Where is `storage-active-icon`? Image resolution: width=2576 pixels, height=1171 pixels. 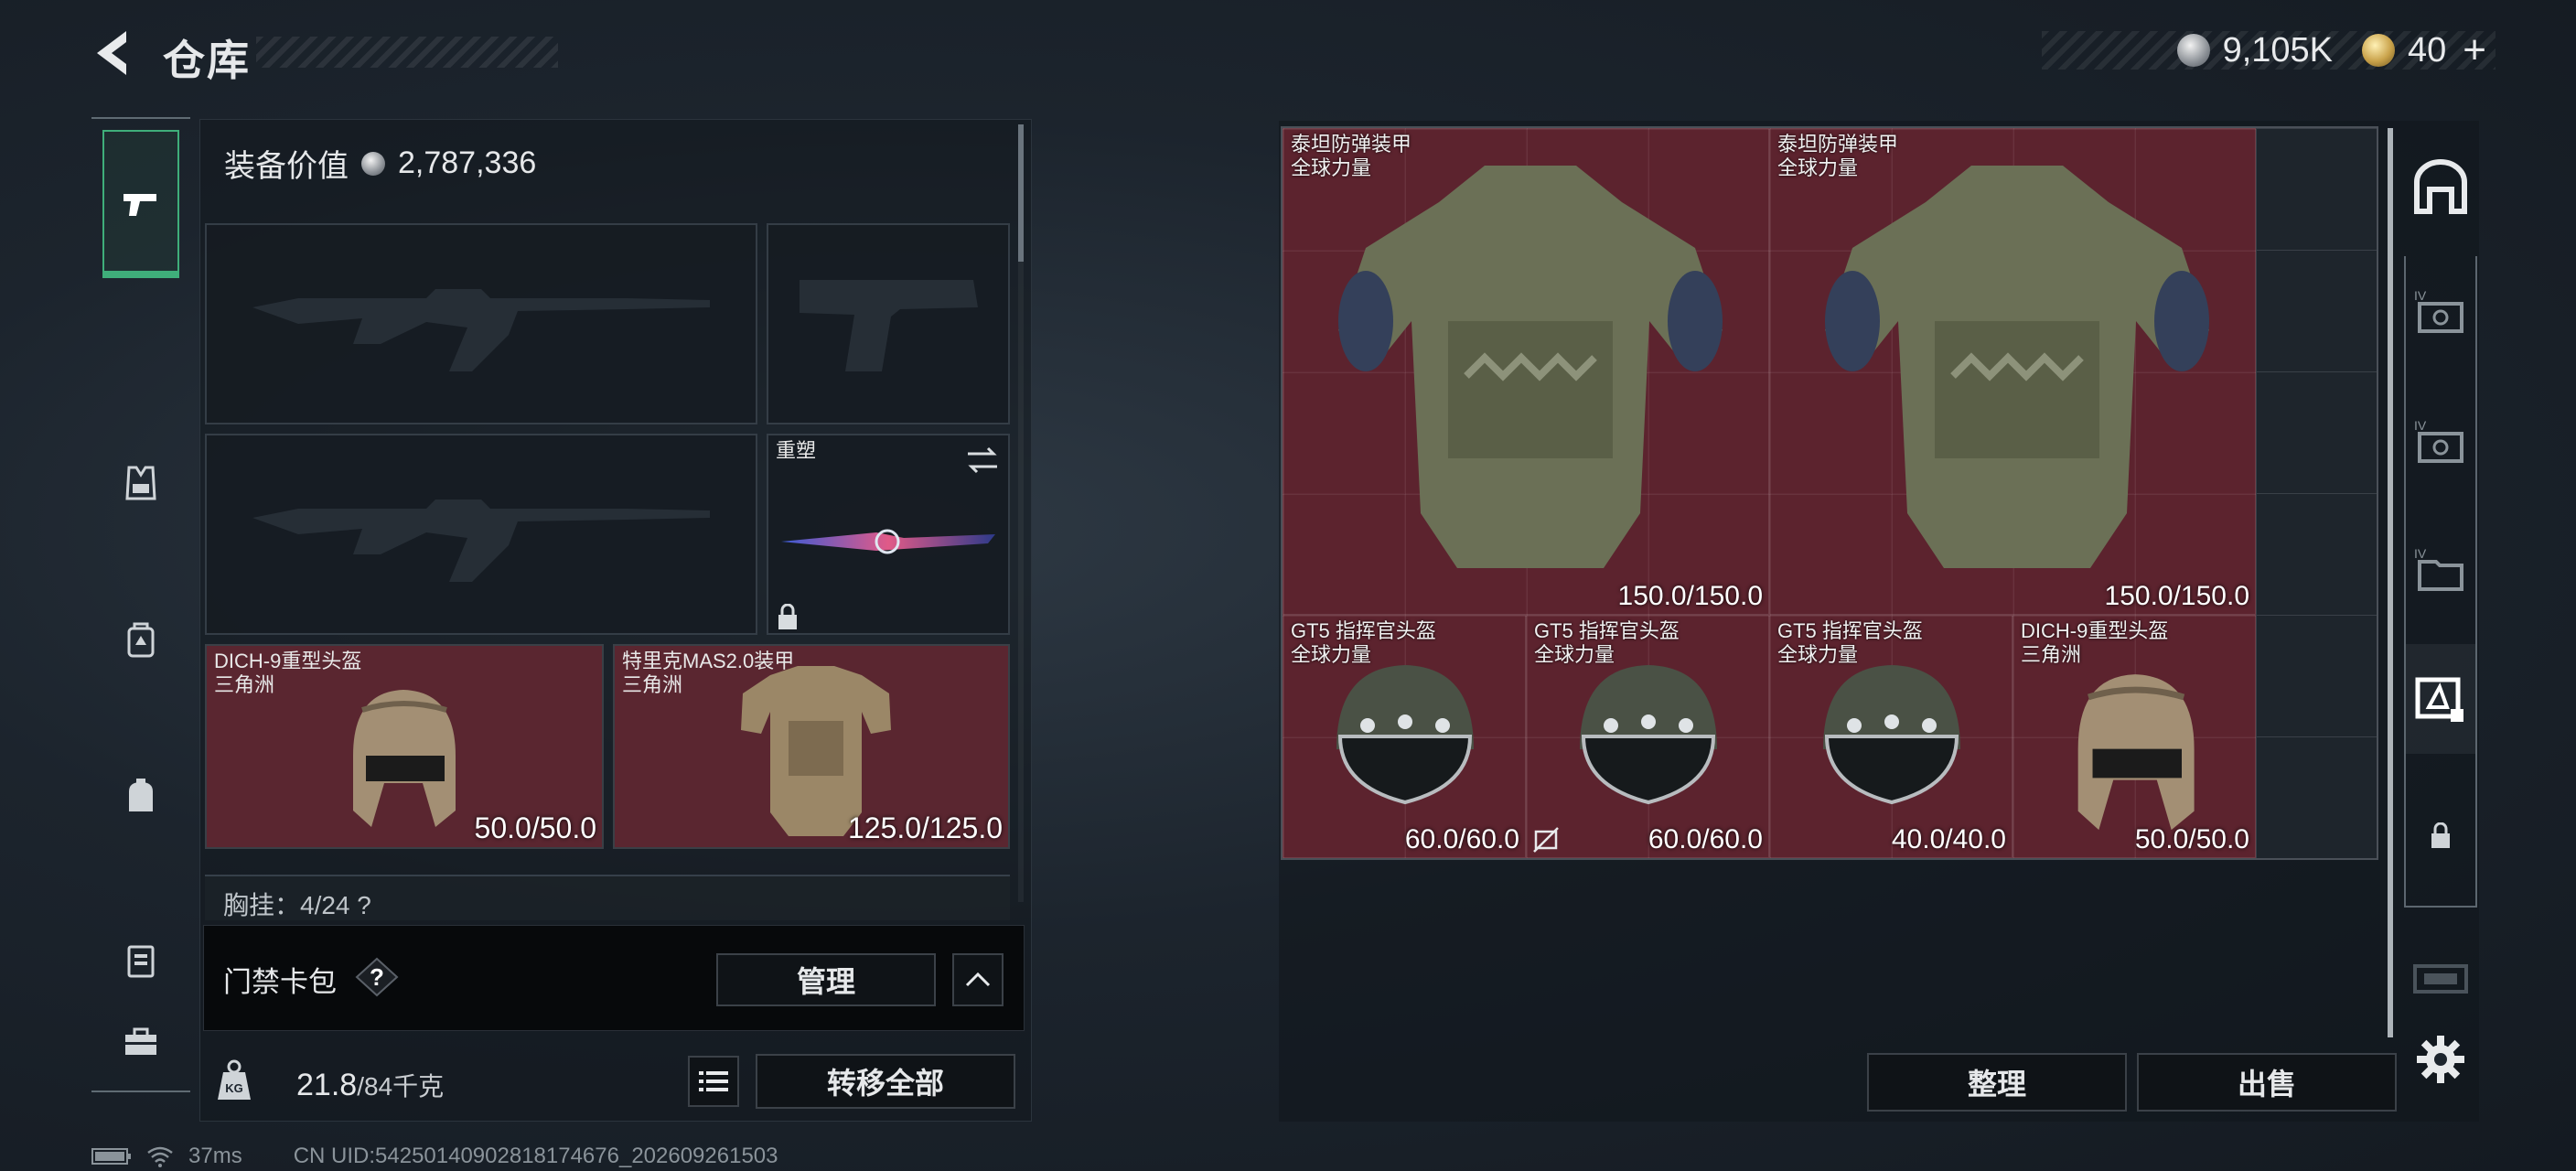
storage-active-icon is located at coordinates (2439, 699).